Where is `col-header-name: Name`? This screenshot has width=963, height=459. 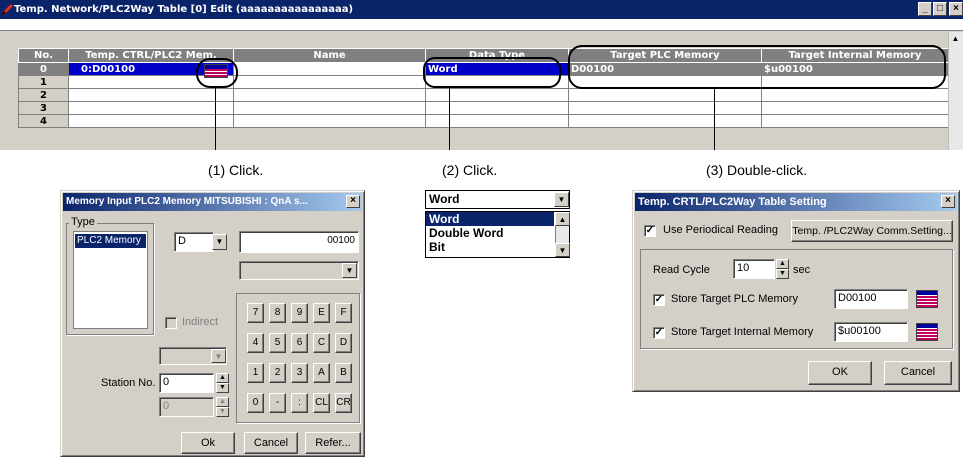 col-header-name: Name is located at coordinates (329, 55).